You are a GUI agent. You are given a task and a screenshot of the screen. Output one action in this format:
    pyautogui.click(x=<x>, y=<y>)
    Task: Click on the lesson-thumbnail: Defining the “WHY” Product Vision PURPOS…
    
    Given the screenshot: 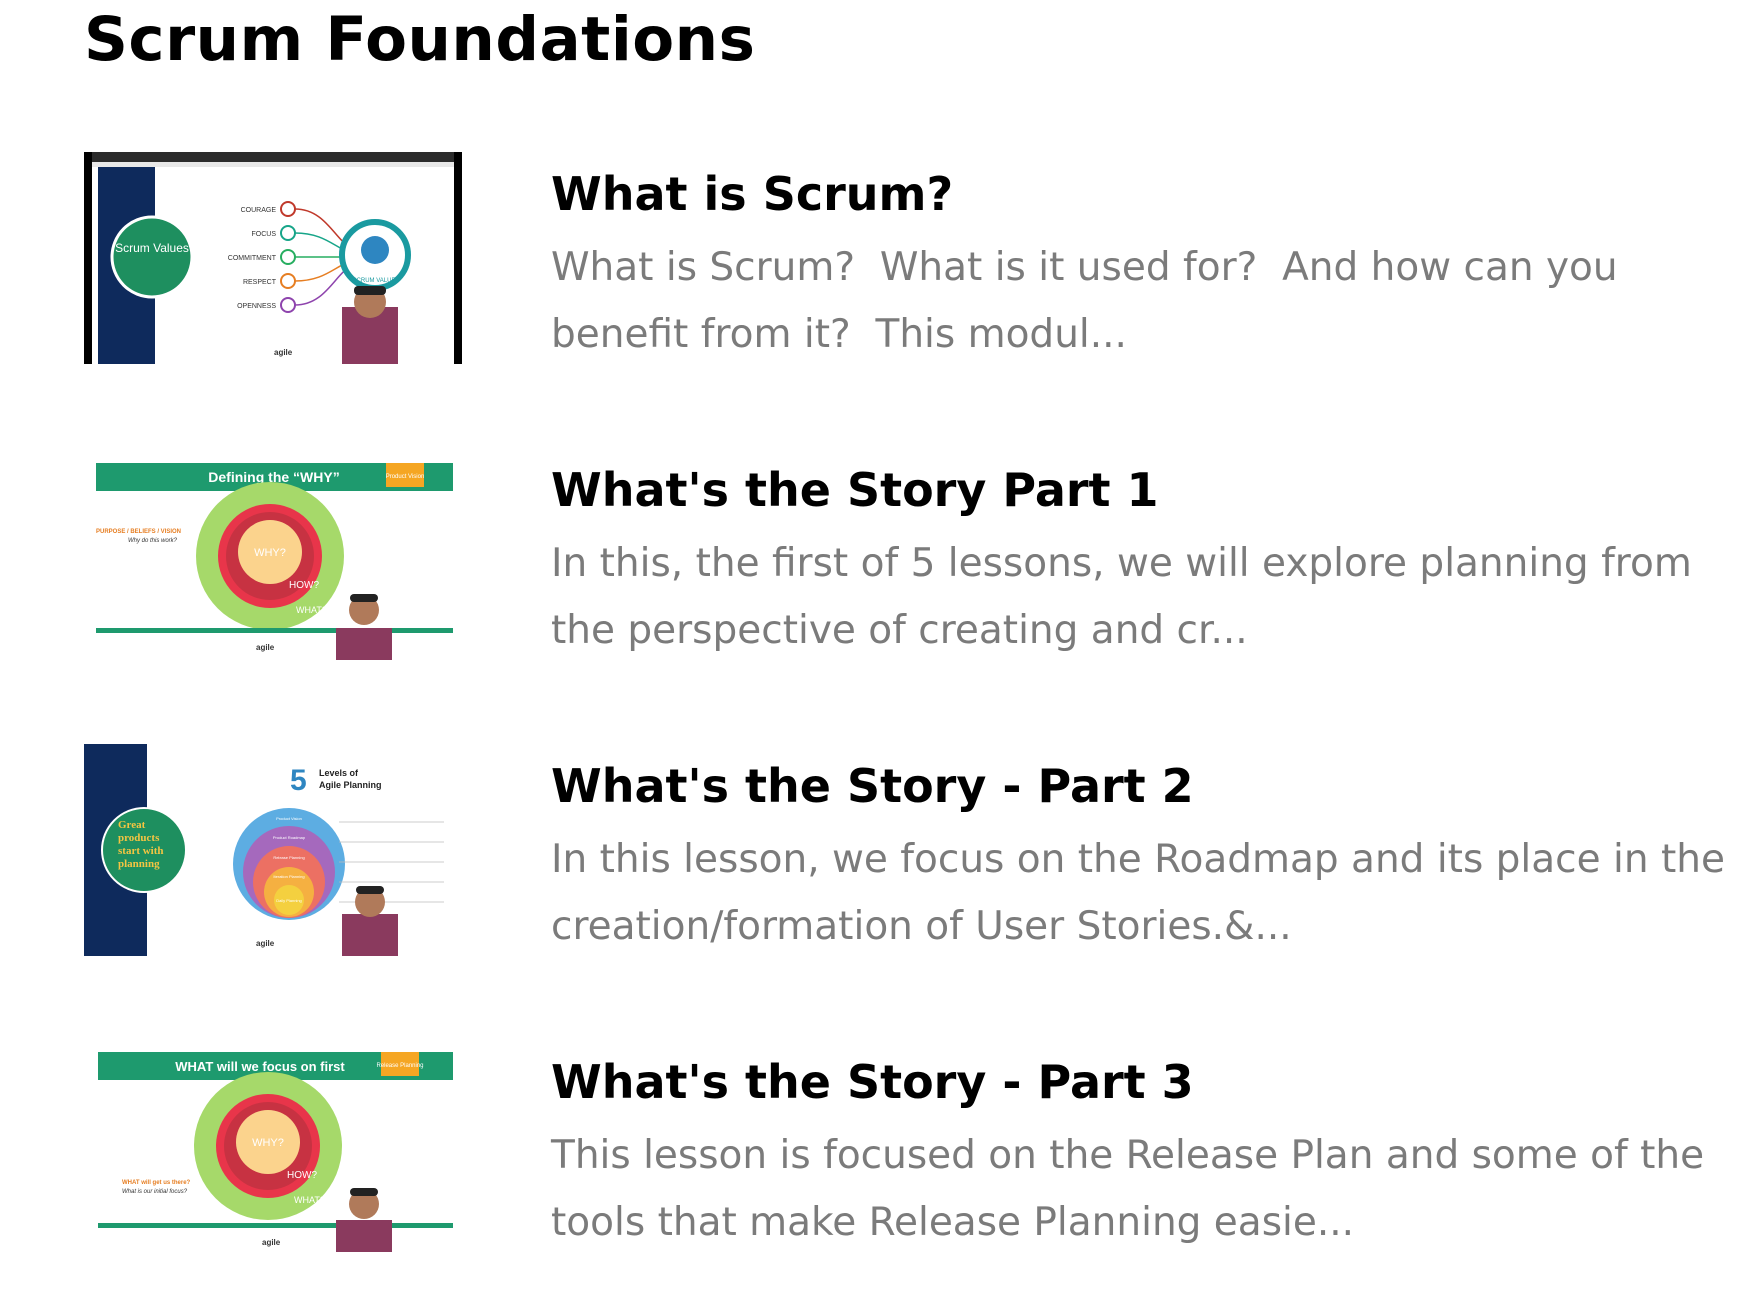 What is the action you would take?
    pyautogui.click(x=273, y=554)
    